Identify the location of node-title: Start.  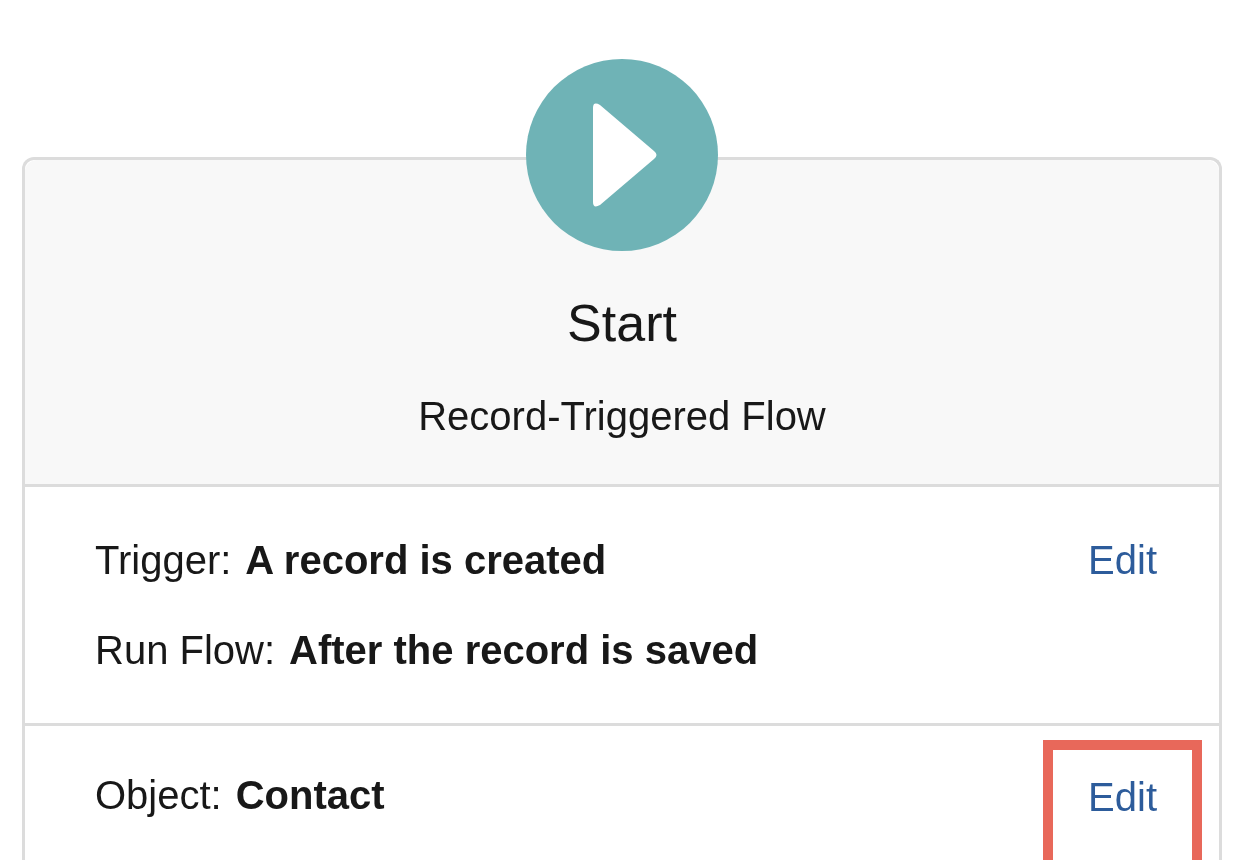
(622, 323).